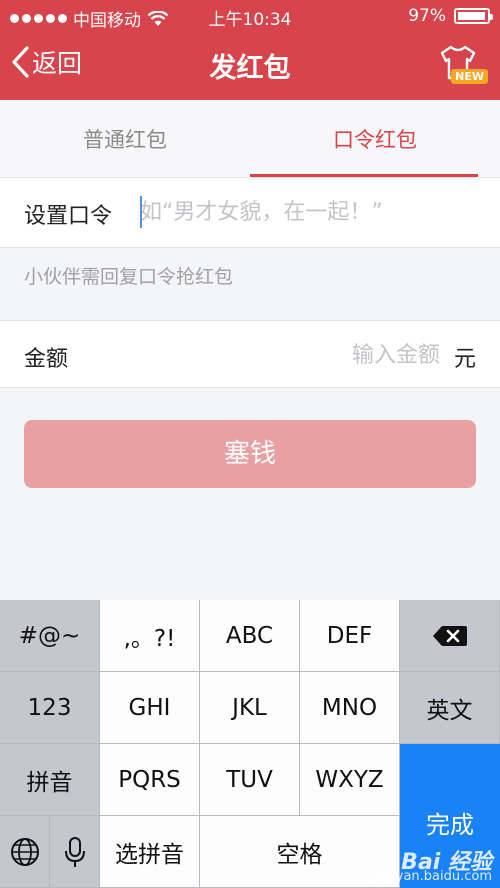  I want to click on battery-fill, so click(472, 16).